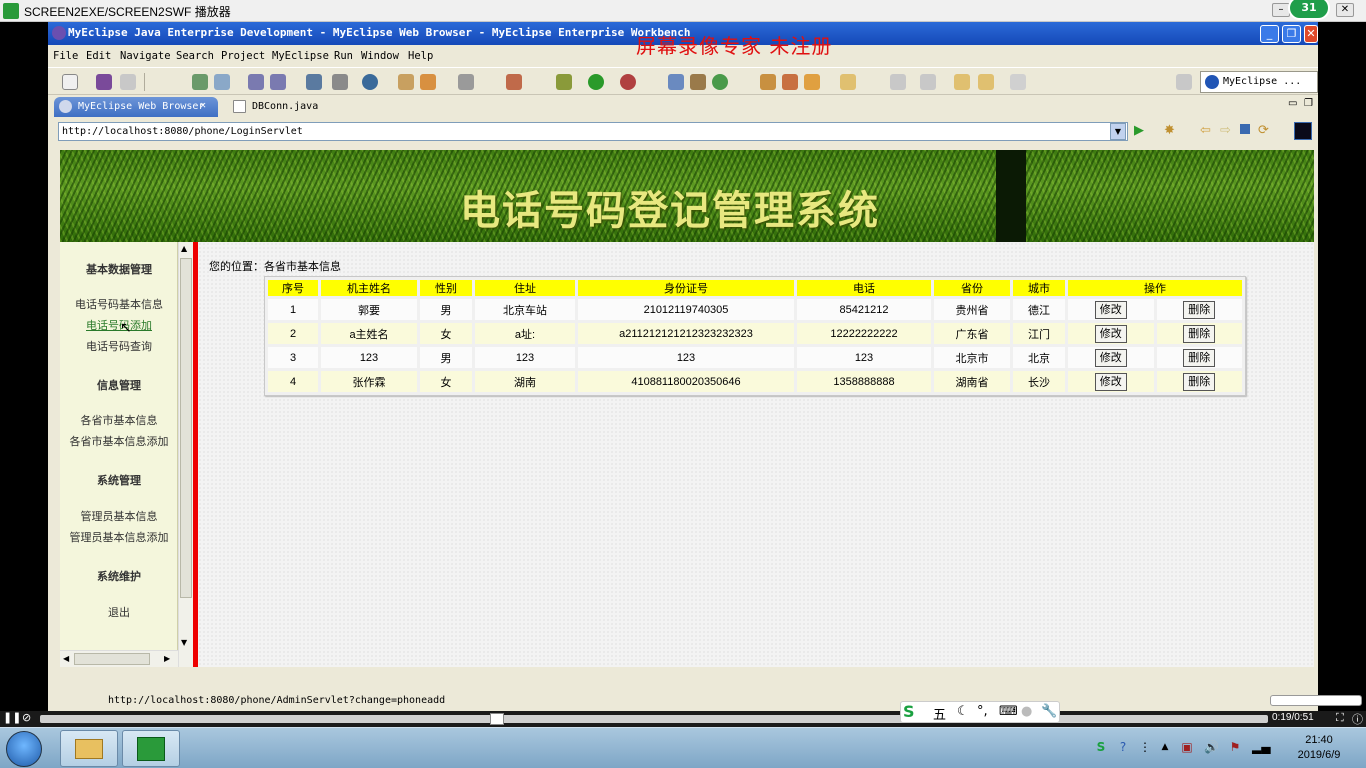 The width and height of the screenshot is (1366, 768). Describe the element at coordinates (370, 82) in the screenshot. I see `globe-icon` at that location.